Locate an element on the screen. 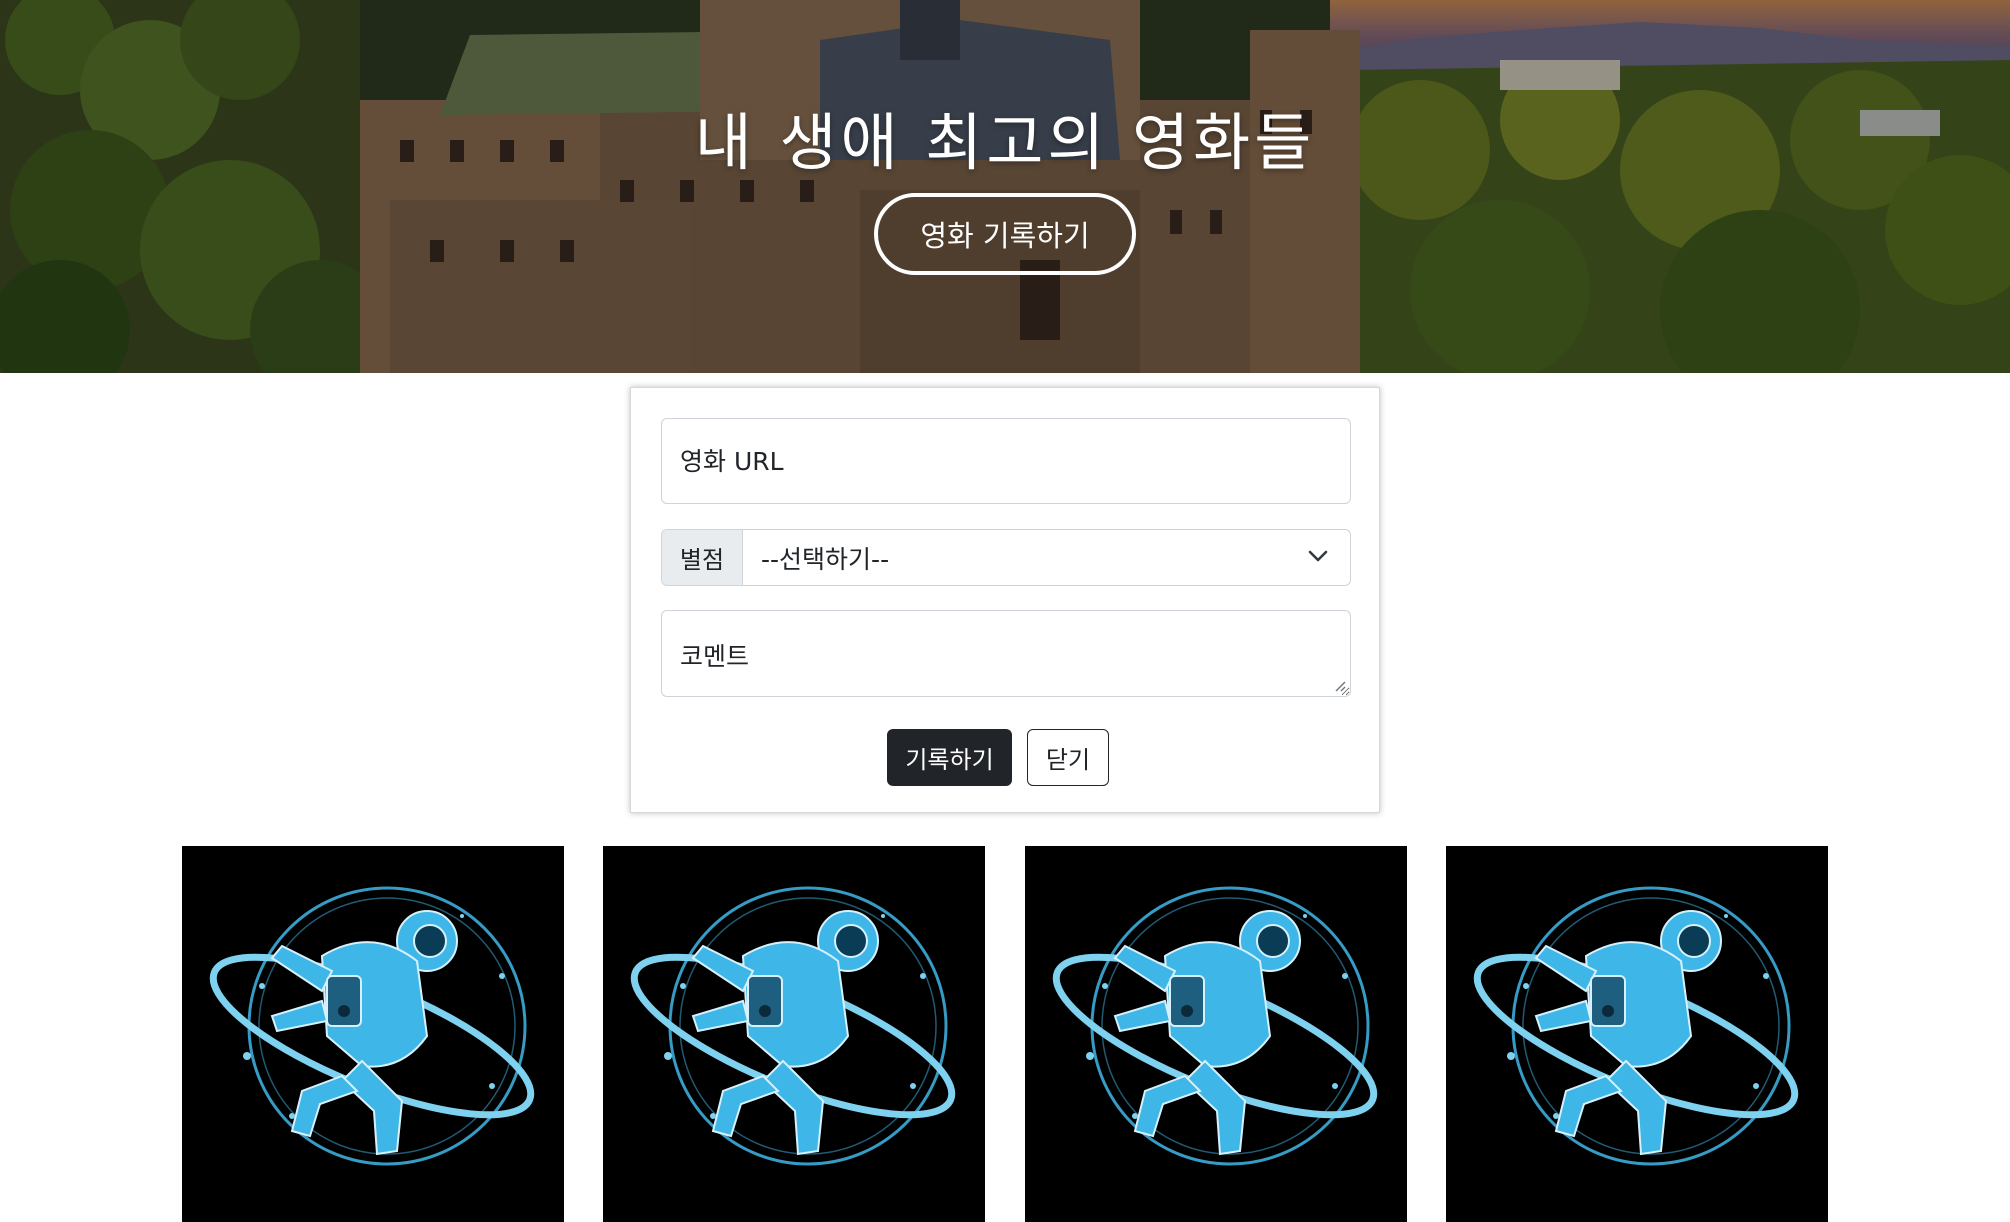 The width and height of the screenshot is (2010, 1222). movie-url-input is located at coordinates (1006, 461).